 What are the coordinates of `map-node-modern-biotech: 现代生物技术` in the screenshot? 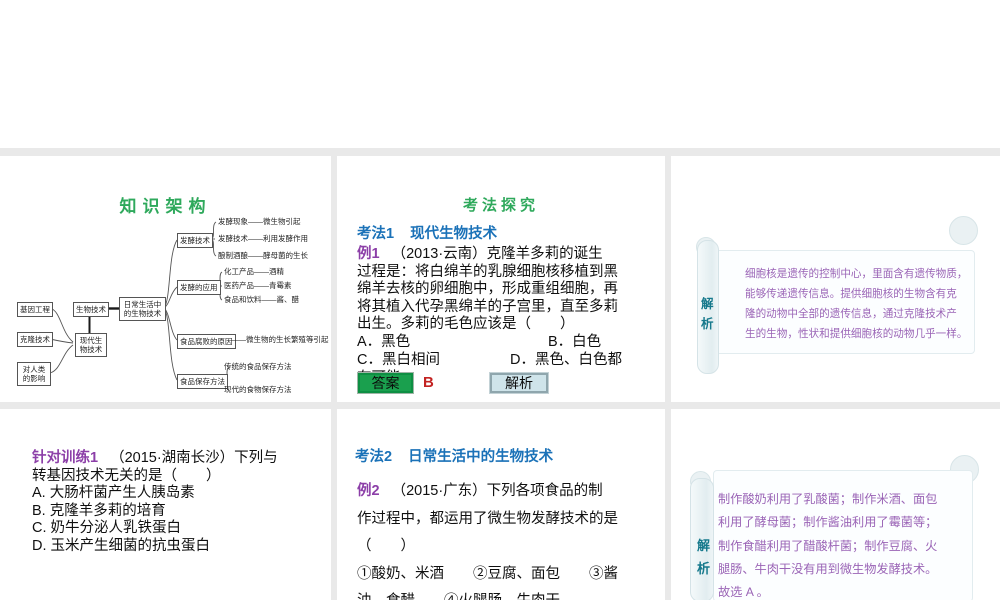 It's located at (91, 345).